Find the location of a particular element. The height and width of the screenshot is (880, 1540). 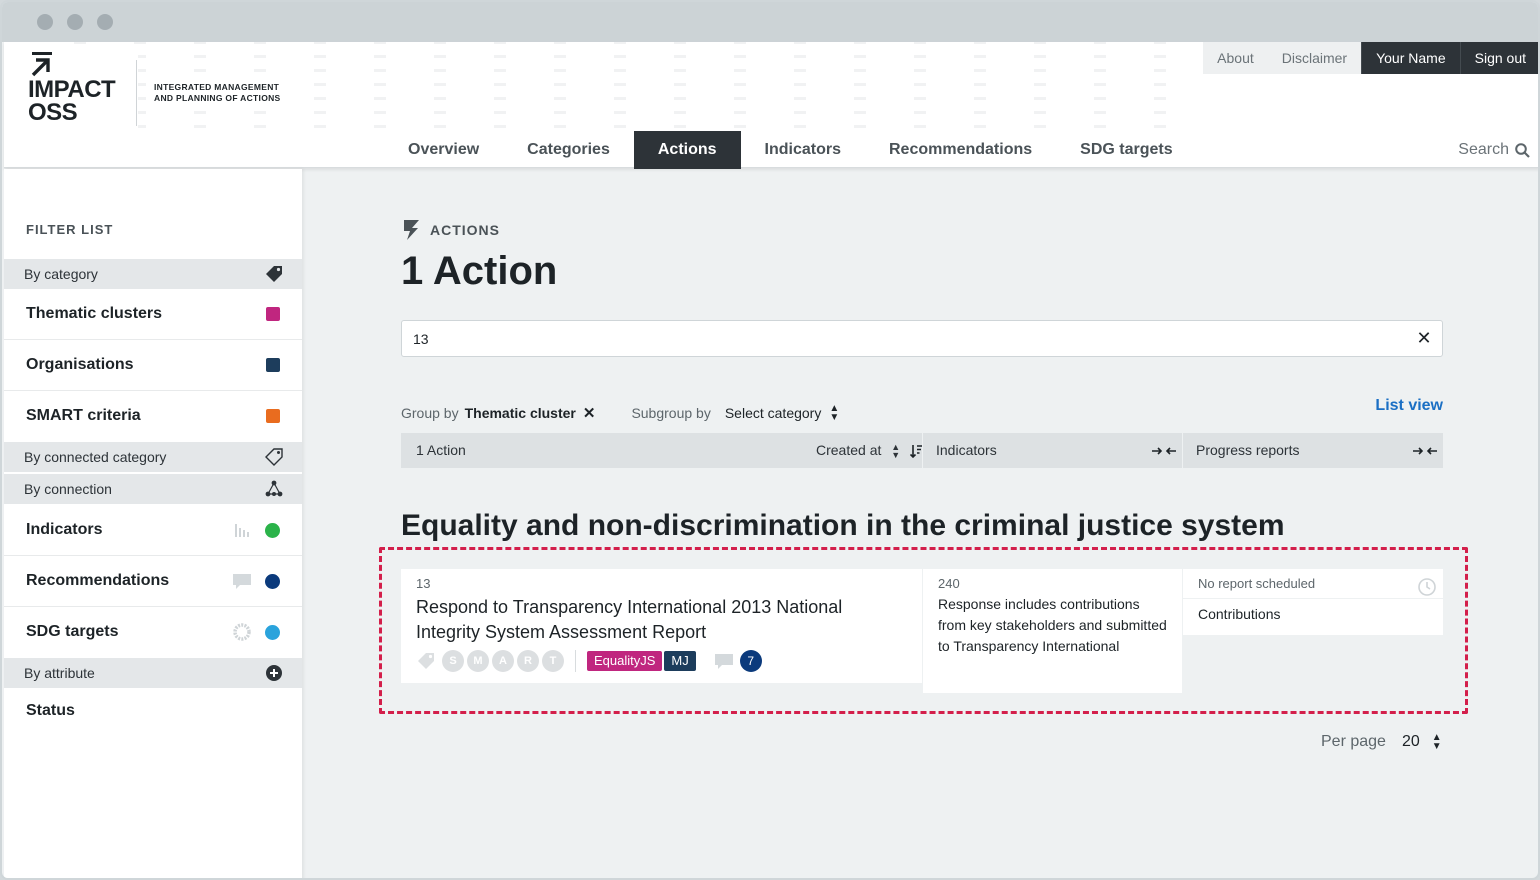

clear-search-icon: ✕ is located at coordinates (1424, 338).